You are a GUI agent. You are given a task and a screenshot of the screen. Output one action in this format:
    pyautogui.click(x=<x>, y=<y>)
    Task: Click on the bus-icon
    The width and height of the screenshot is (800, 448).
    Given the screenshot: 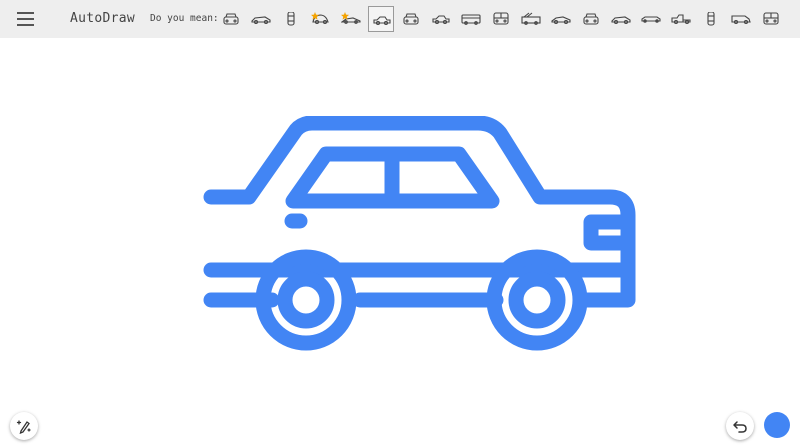 What is the action you would take?
    pyautogui.click(x=471, y=19)
    